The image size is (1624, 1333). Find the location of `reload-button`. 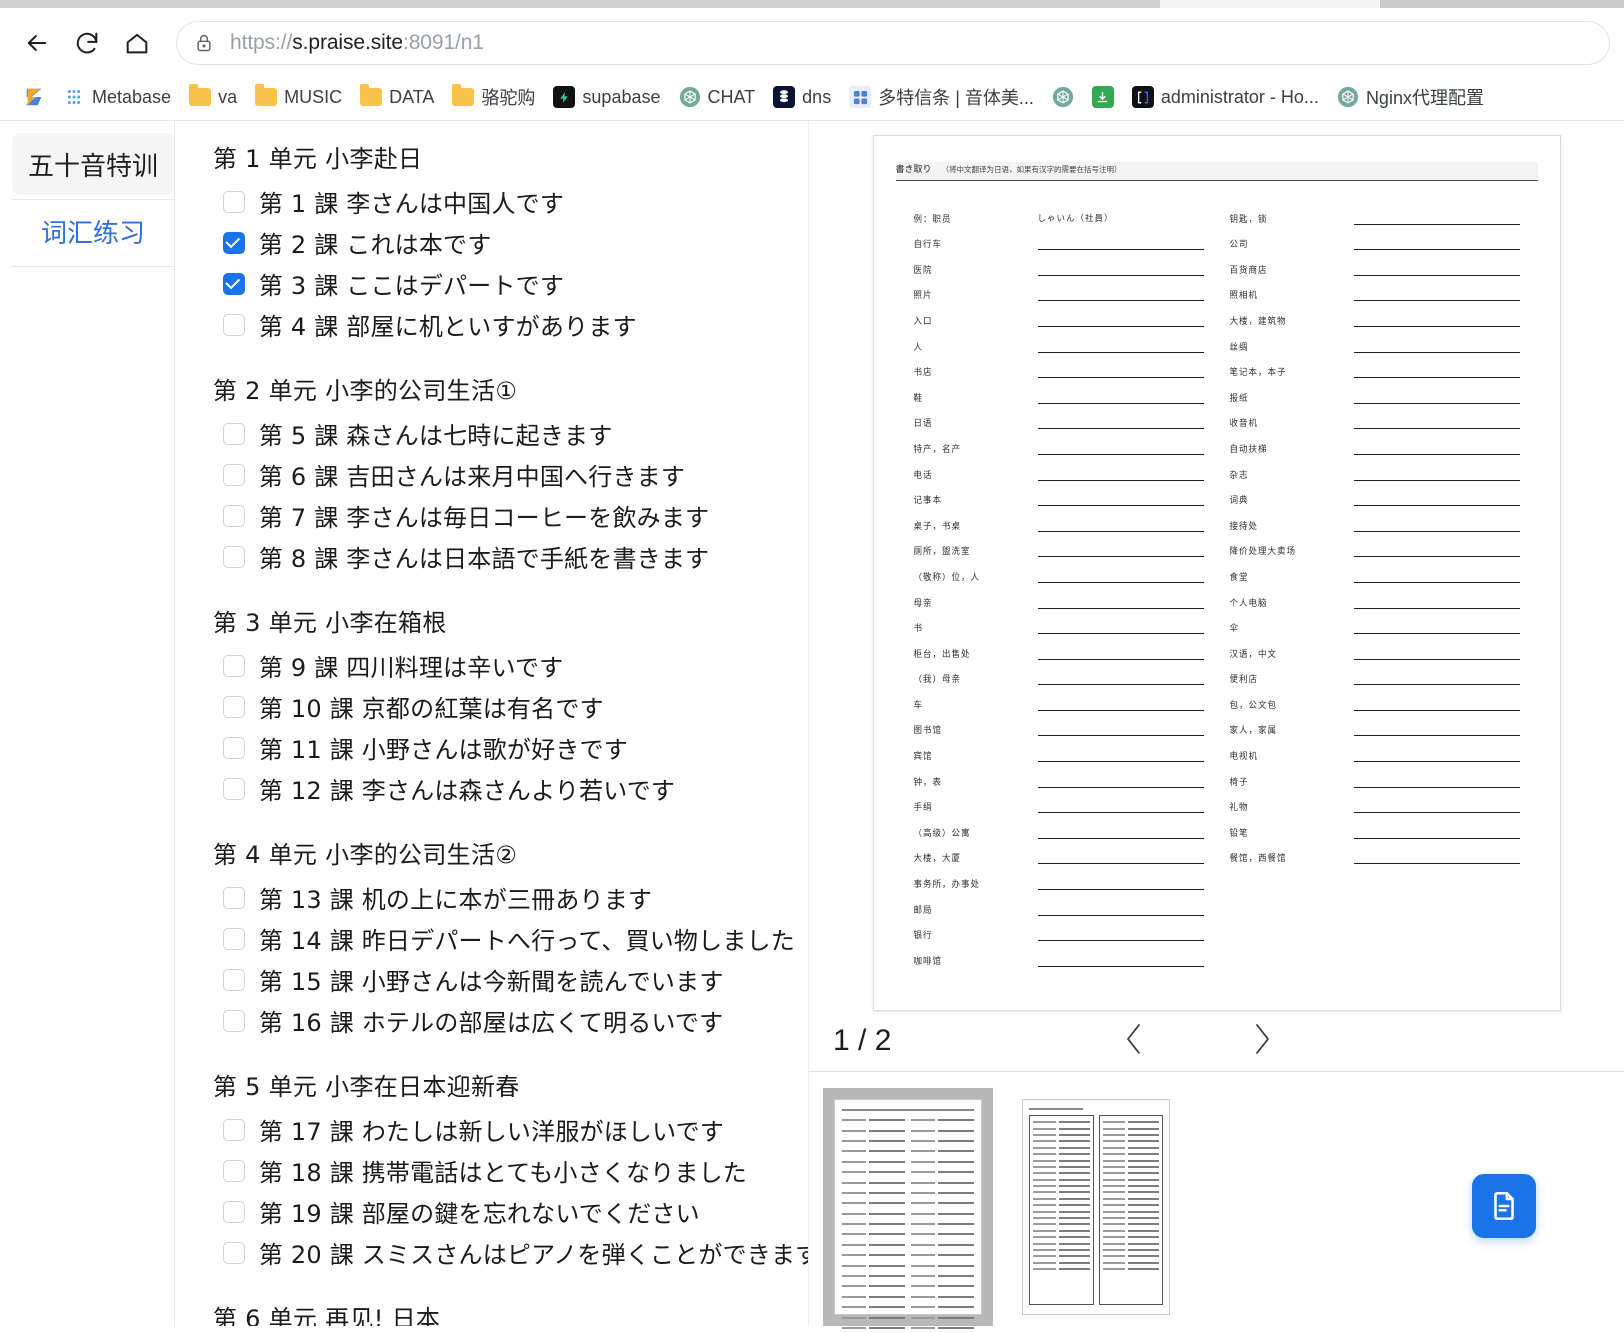

reload-button is located at coordinates (87, 43).